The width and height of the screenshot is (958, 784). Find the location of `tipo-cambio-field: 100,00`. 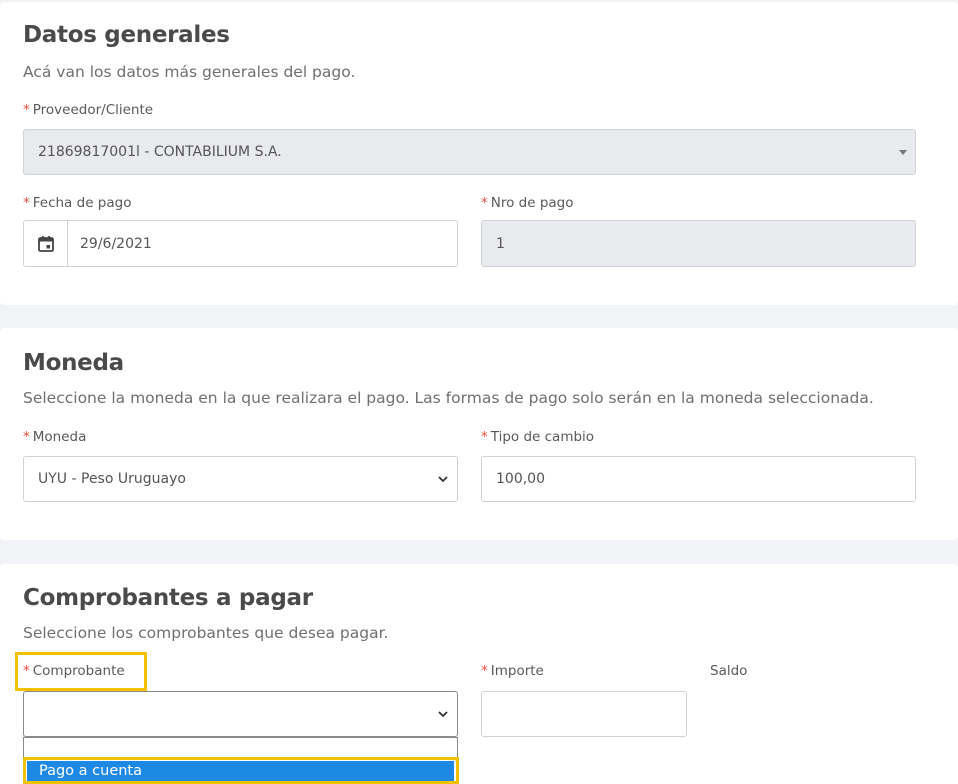

tipo-cambio-field: 100,00 is located at coordinates (698, 479).